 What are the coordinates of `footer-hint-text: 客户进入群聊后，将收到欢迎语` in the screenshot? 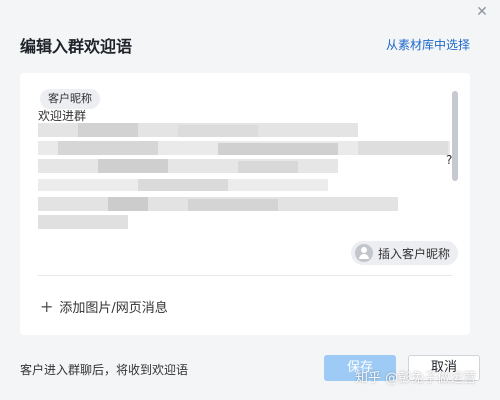 It's located at (104, 370).